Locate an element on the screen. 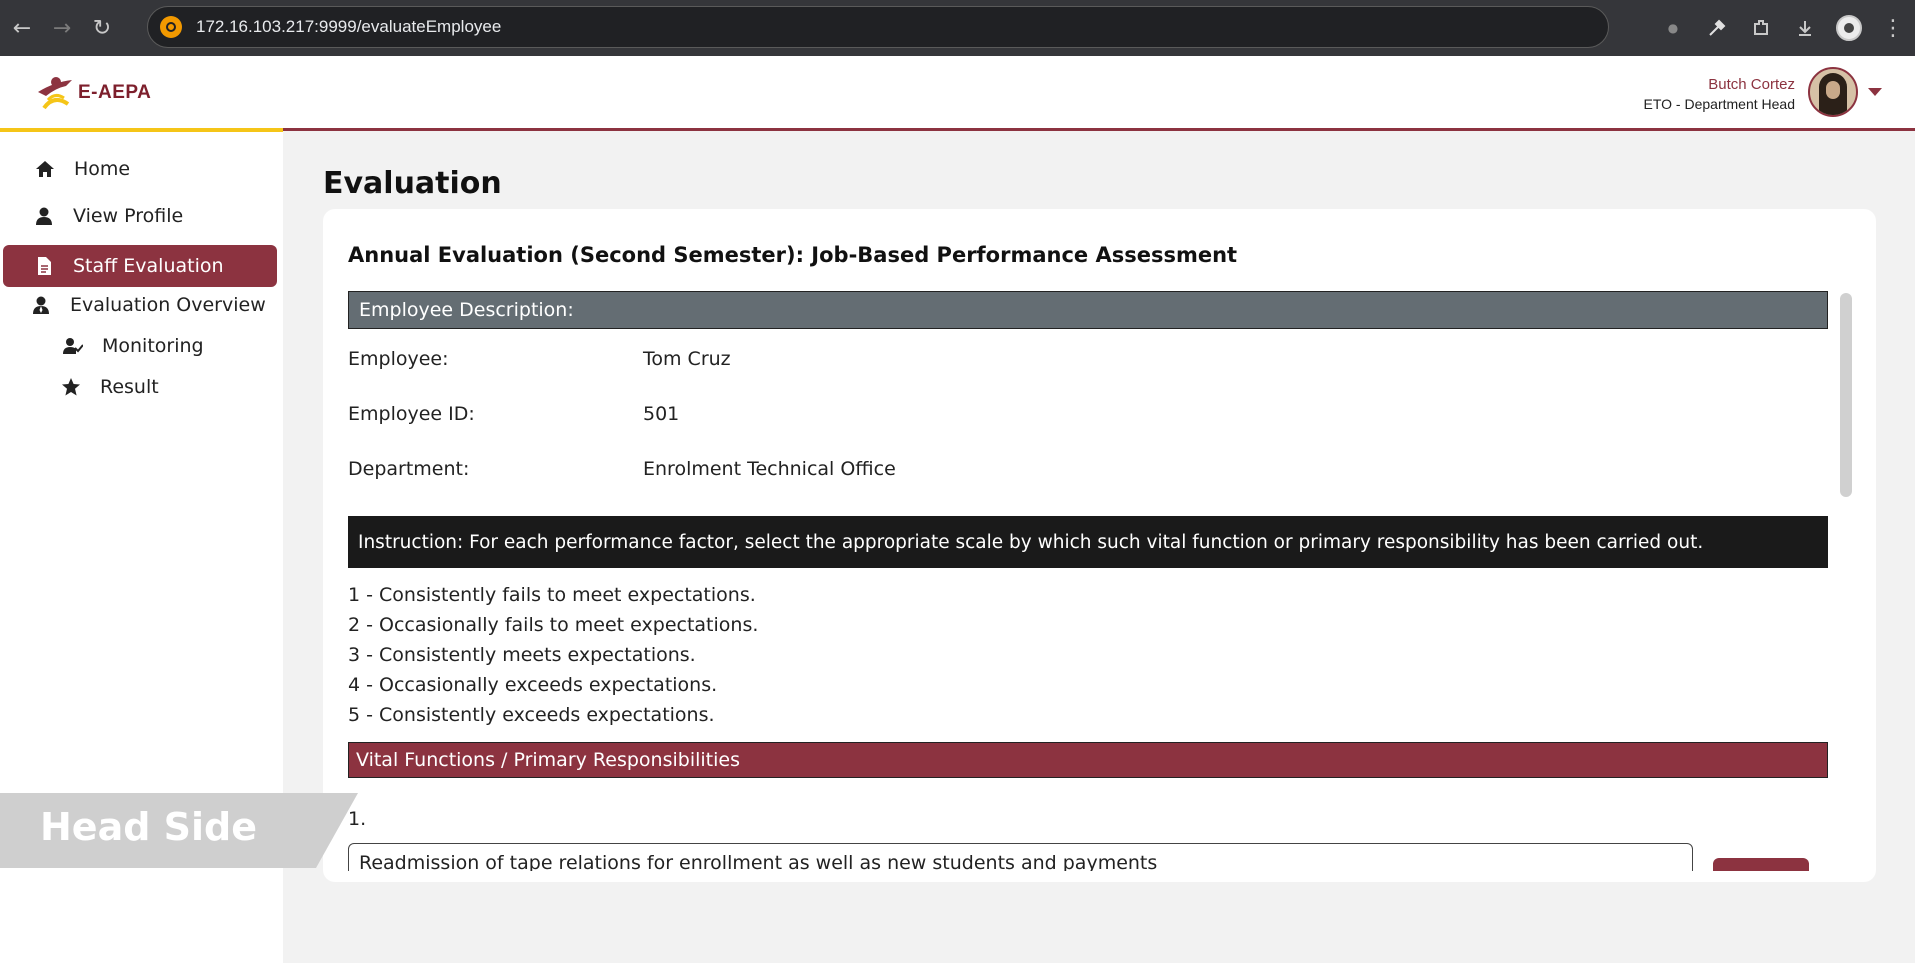  user-name: Butch Cortez is located at coordinates (1751, 84).